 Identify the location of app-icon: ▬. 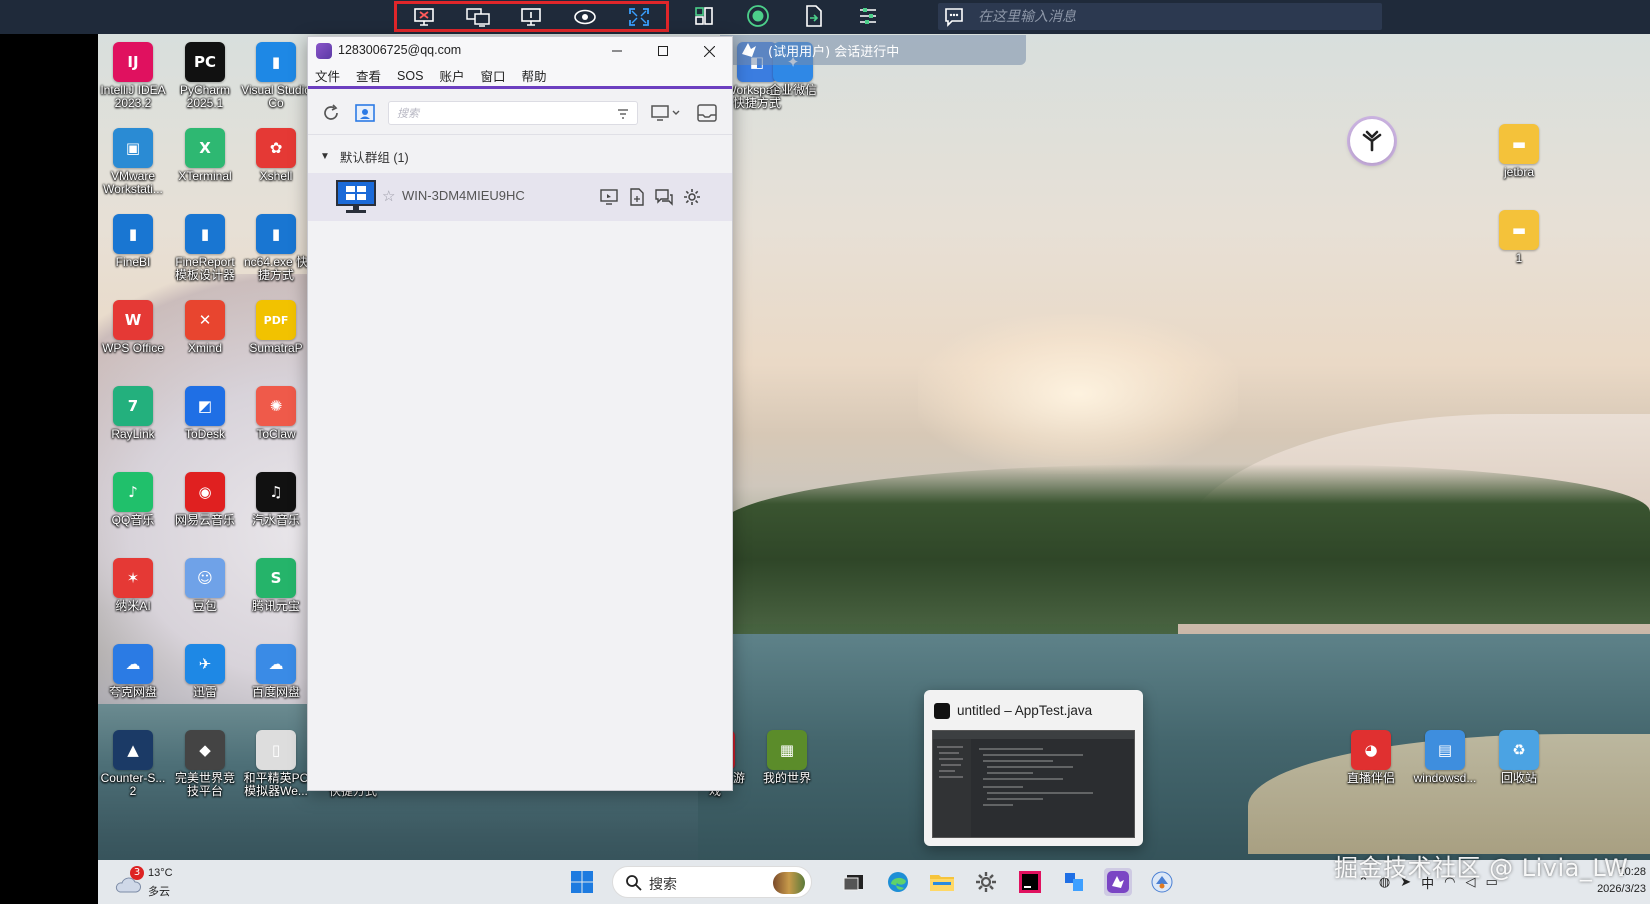
(1519, 144).